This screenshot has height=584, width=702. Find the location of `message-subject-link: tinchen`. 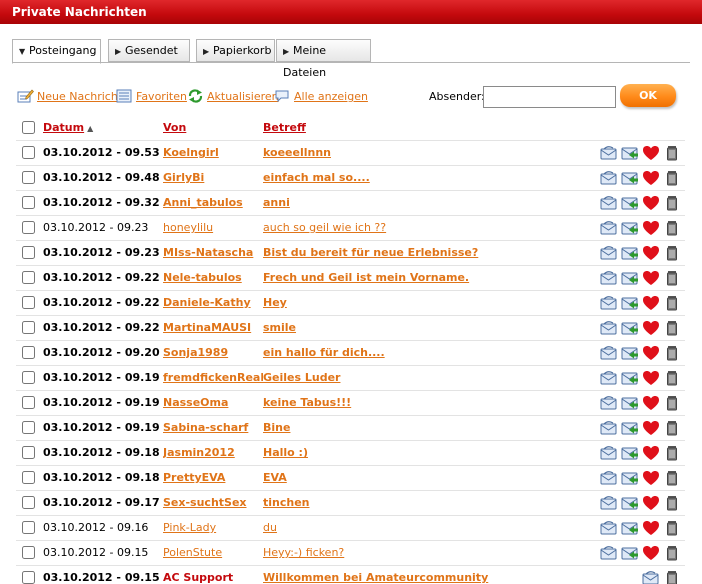

message-subject-link: tinchen is located at coordinates (286, 502).